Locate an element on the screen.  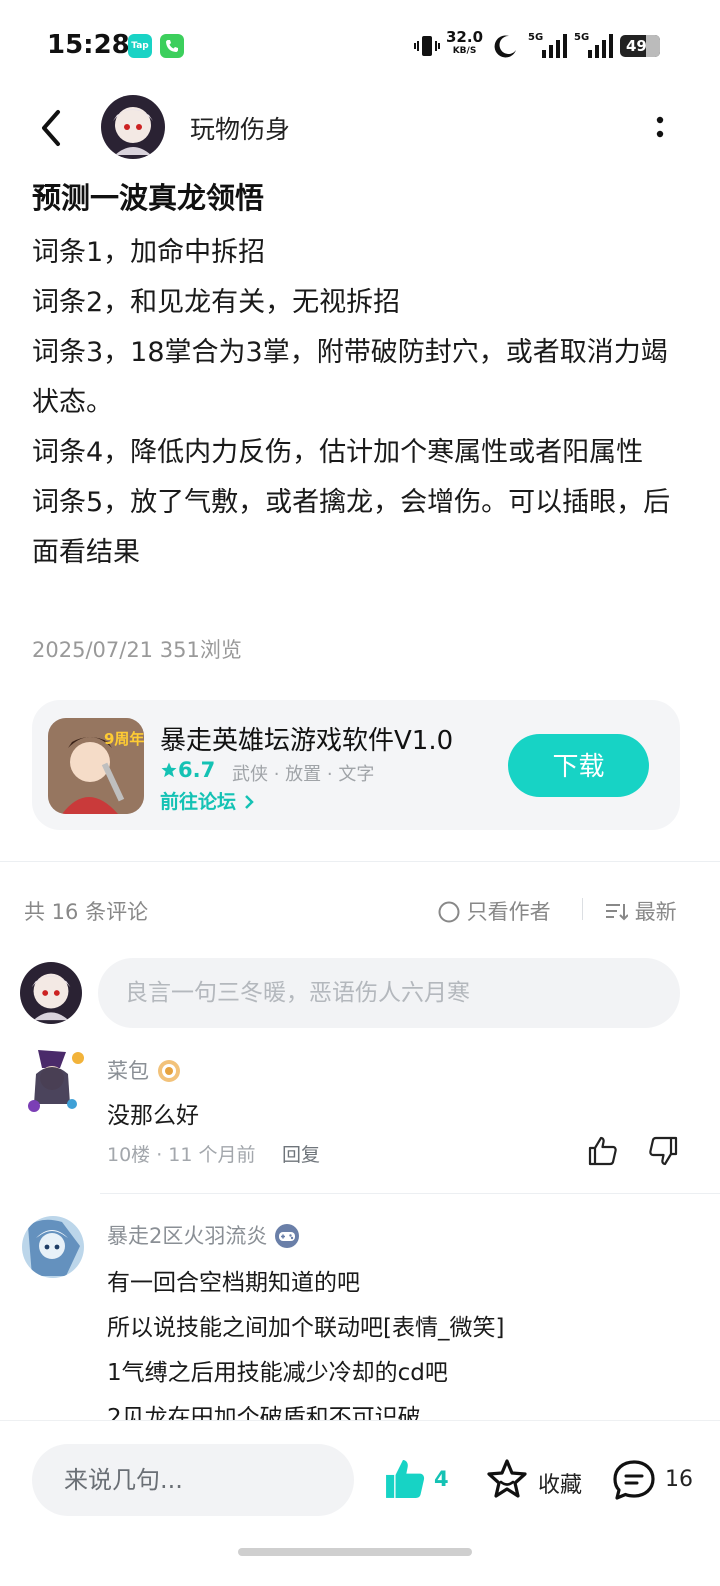
chevron-left-icon is located at coordinates (51, 128).